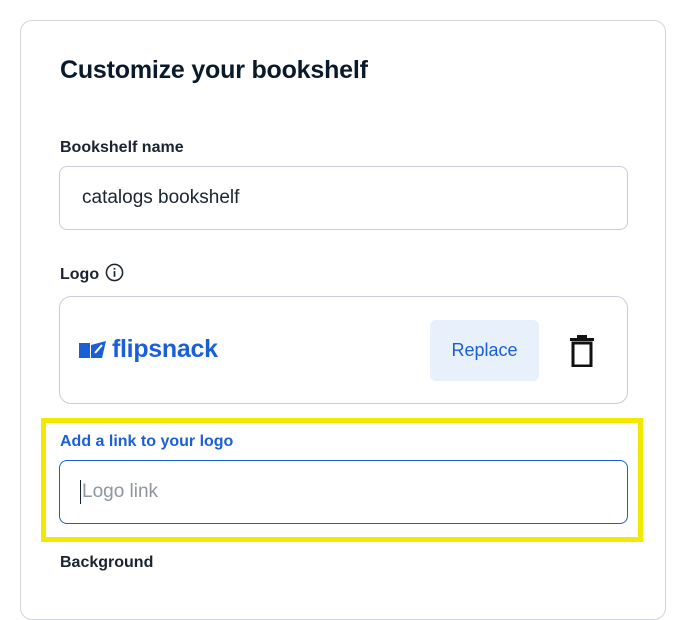  I want to click on info-icon, so click(114, 272).